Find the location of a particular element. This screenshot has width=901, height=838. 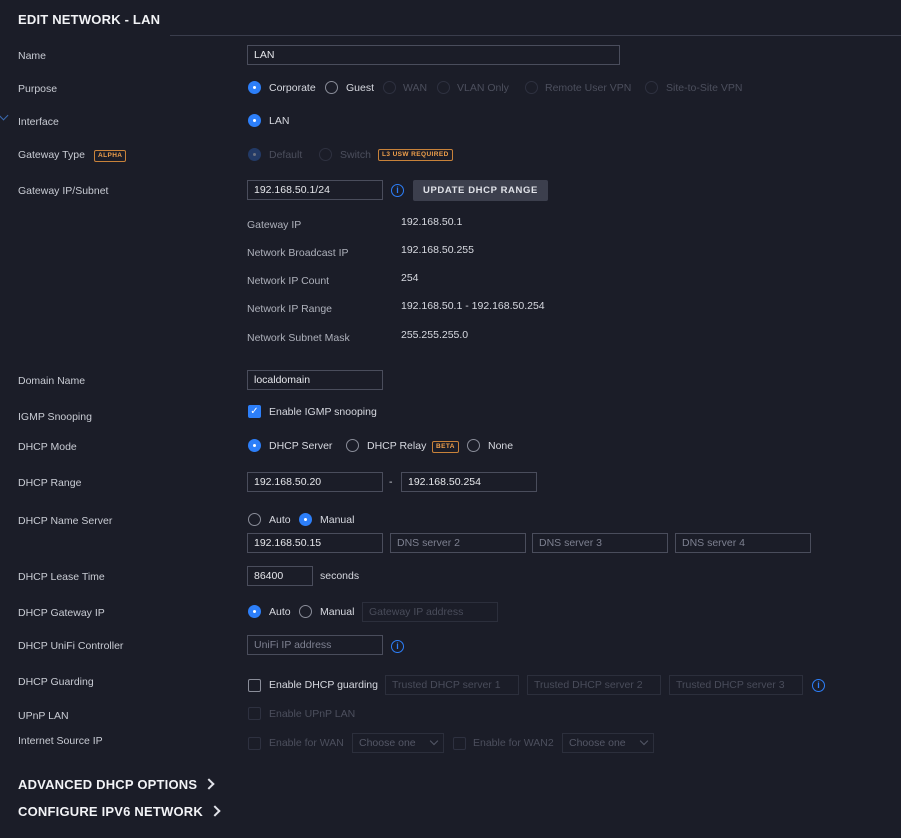

collapse-chevron-icon is located at coordinates (4, 115).